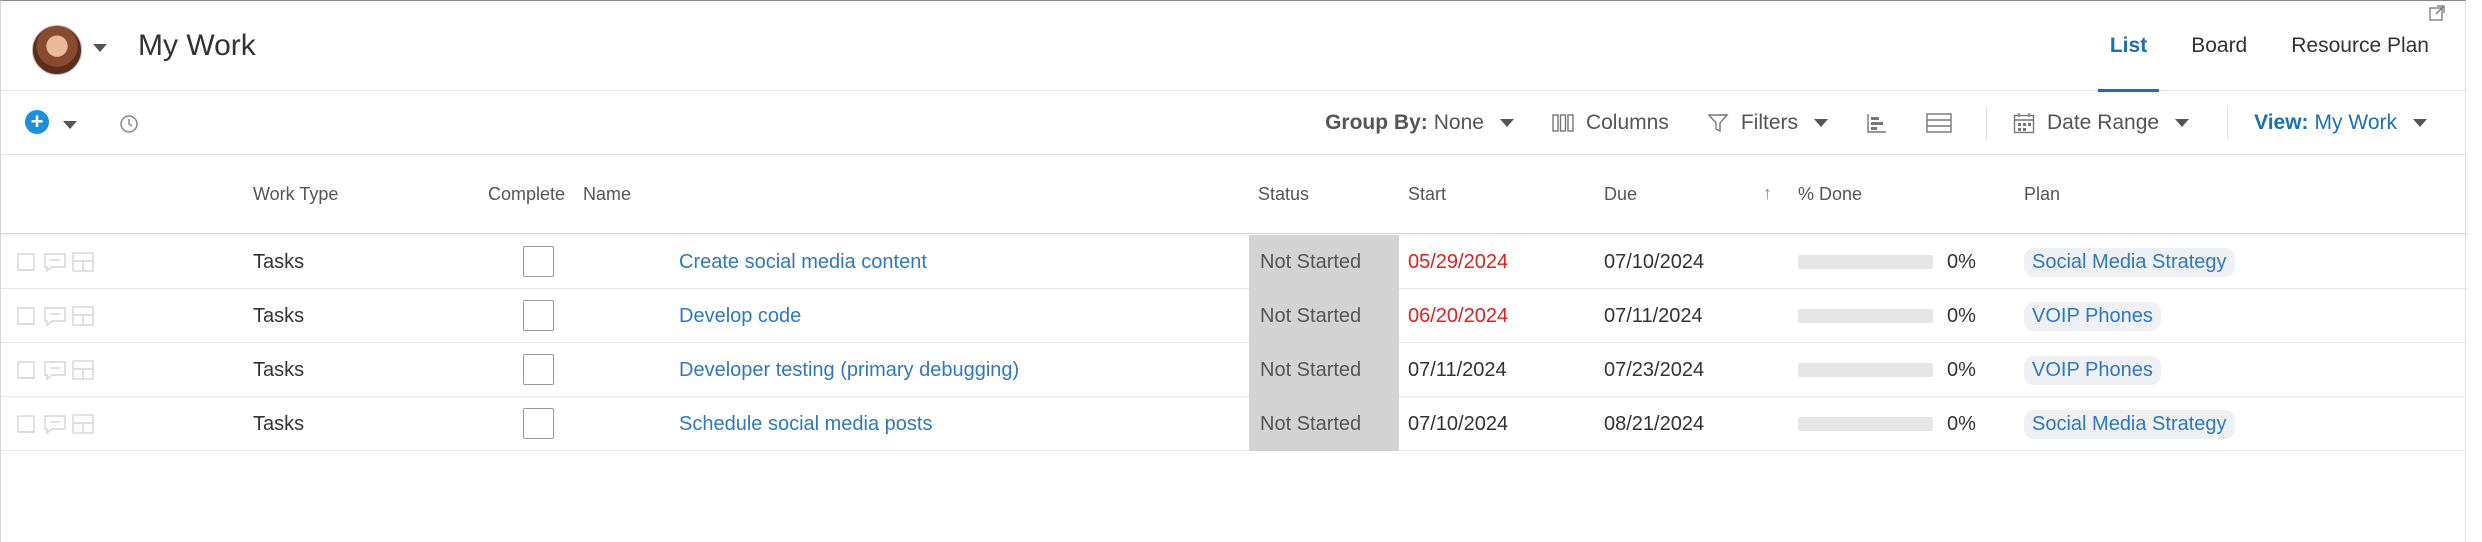 This screenshot has width=2482, height=542. I want to click on gantt-icon, so click(1876, 123).